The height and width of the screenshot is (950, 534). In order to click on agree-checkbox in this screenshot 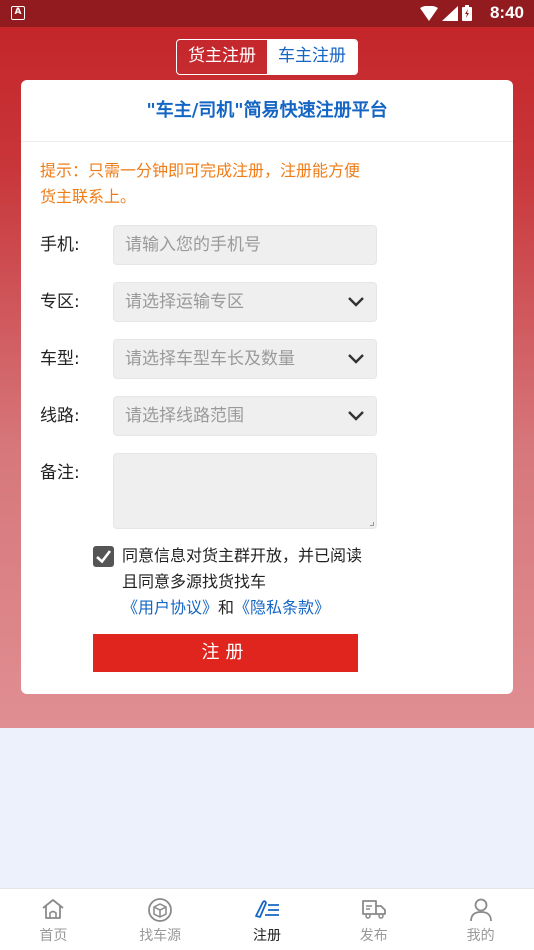, I will do `click(103, 556)`.